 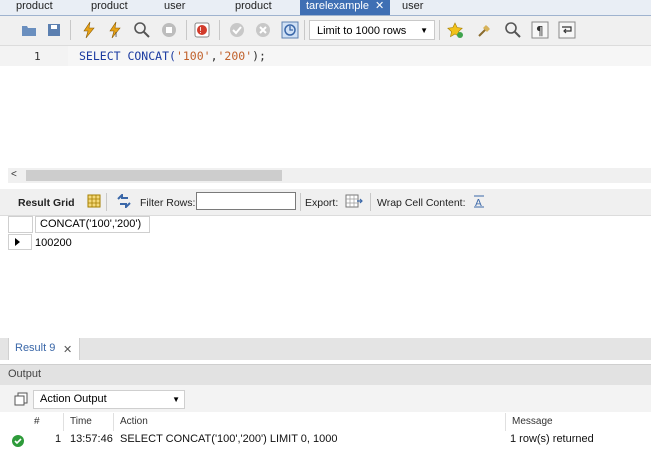 I want to click on tab-user-1: user, so click(x=173, y=7).